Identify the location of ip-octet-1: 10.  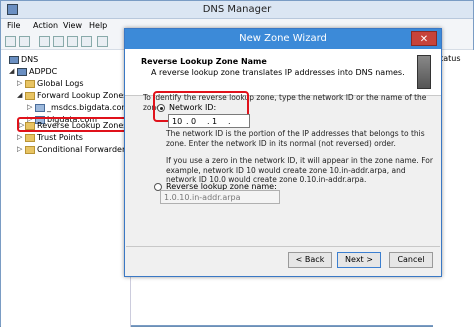
(177, 121).